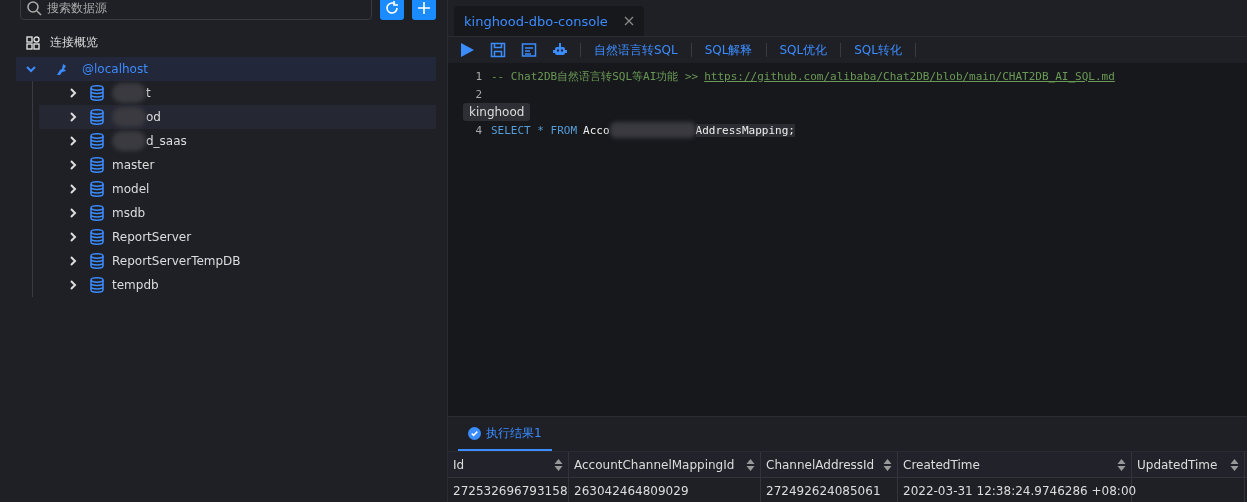  I want to click on tree-item: tempdb, so click(237, 285).